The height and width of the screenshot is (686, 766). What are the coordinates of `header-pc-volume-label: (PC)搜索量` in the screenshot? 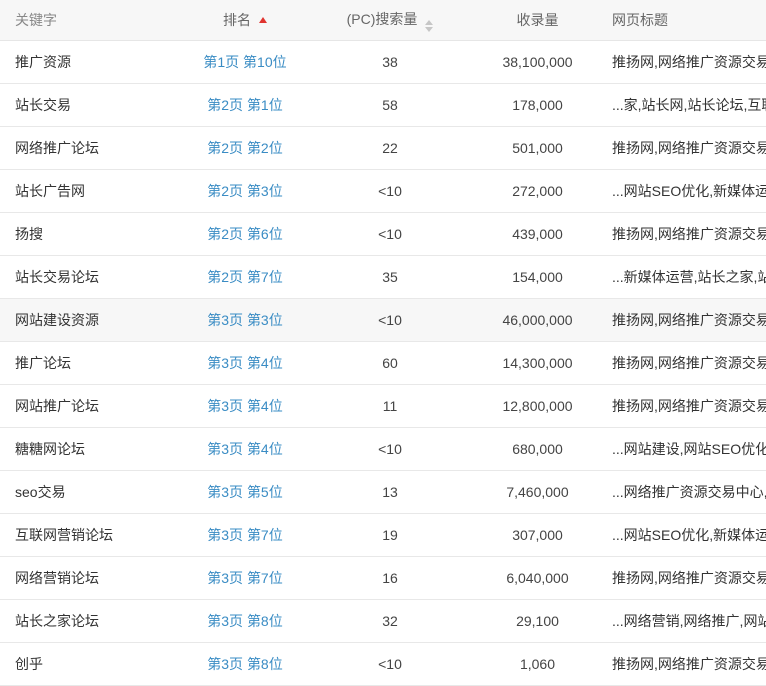 It's located at (382, 18).